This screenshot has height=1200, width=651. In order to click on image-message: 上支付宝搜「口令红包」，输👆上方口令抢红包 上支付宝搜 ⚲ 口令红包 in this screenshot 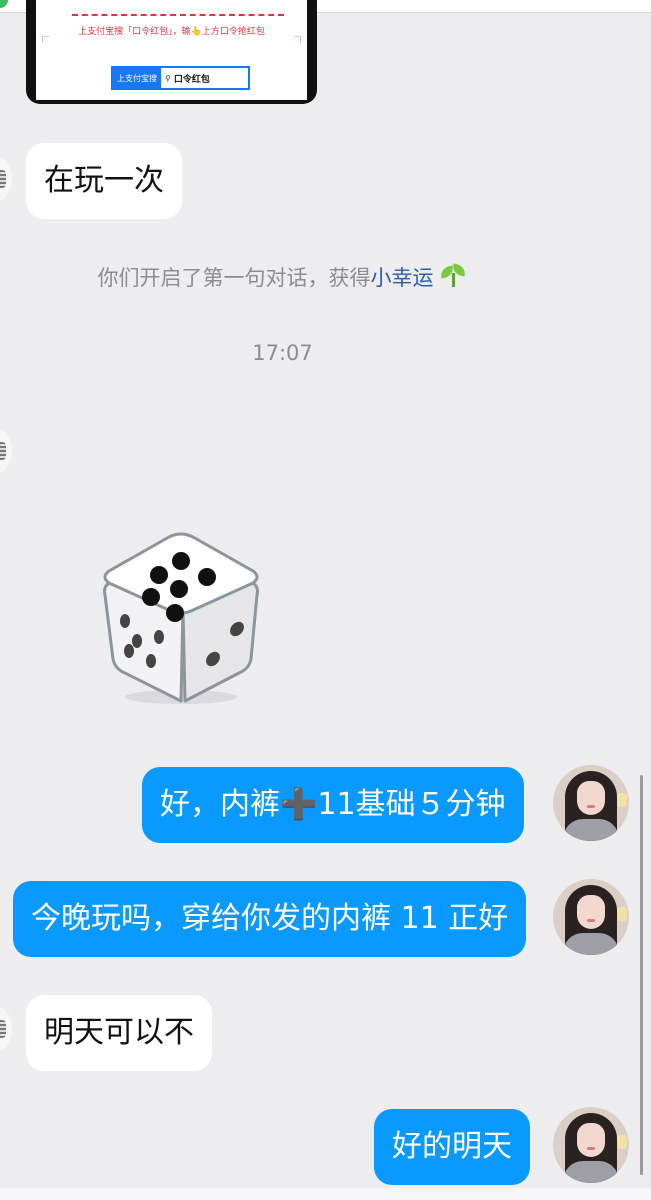, I will do `click(171, 52)`.